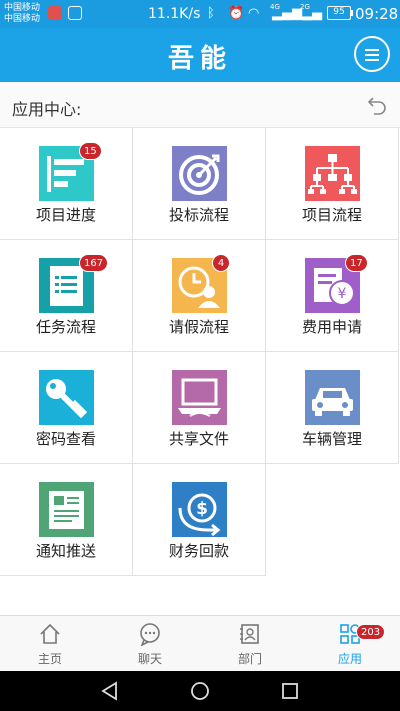  What do you see at coordinates (377, 105) in the screenshot?
I see `back-icon` at bounding box center [377, 105].